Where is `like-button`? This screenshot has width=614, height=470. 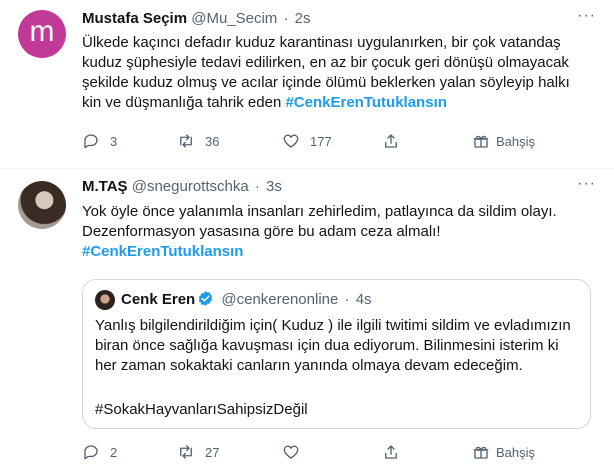
like-button is located at coordinates (296, 452).